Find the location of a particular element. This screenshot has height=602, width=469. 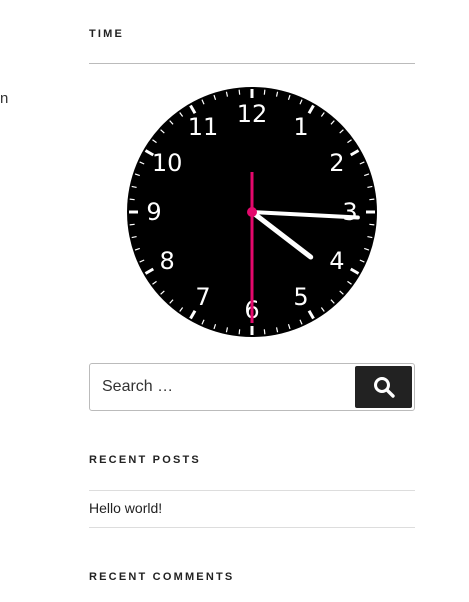

clock-number: 11 is located at coordinates (203, 127).